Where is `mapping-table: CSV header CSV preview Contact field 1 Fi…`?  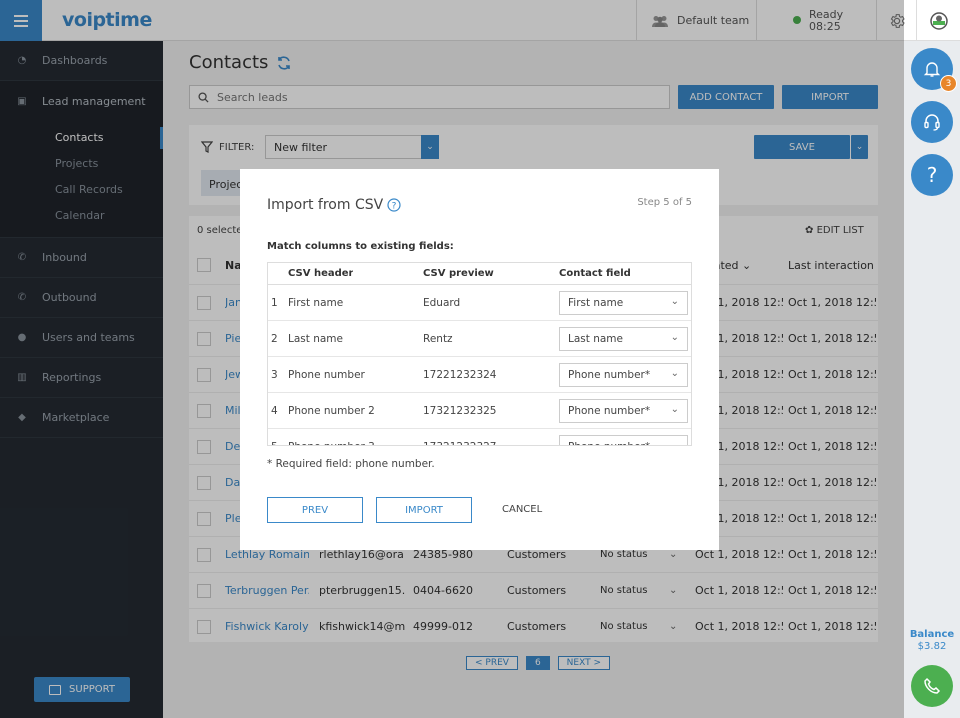
mapping-table: CSV header CSV preview Contact field 1 Fi… is located at coordinates (479, 354).